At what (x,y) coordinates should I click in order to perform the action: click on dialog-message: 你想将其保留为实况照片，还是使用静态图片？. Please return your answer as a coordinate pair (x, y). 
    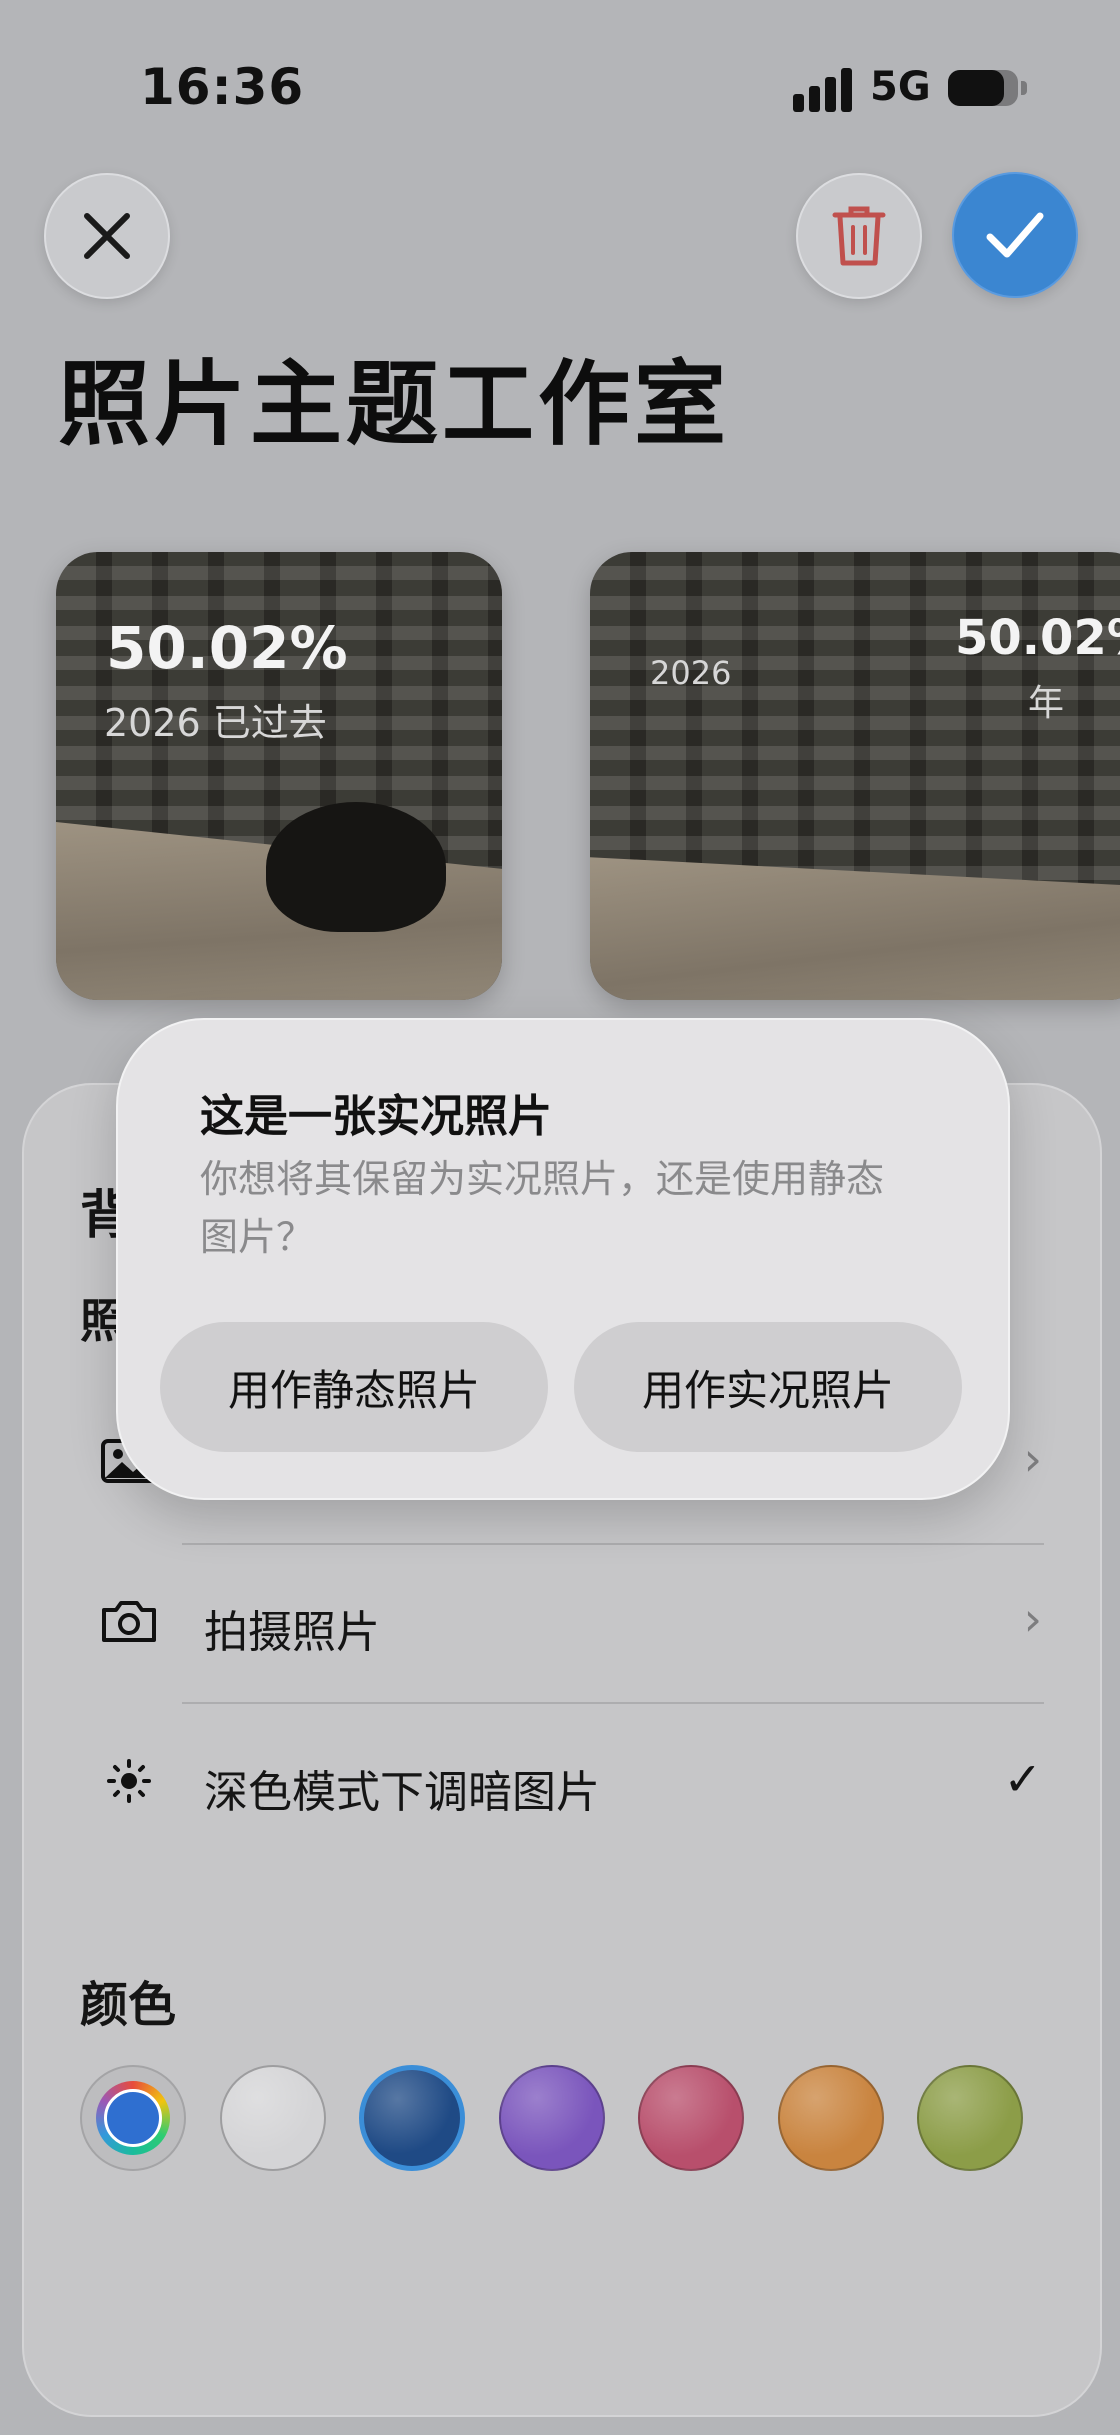
    Looking at the image, I should click on (542, 1208).